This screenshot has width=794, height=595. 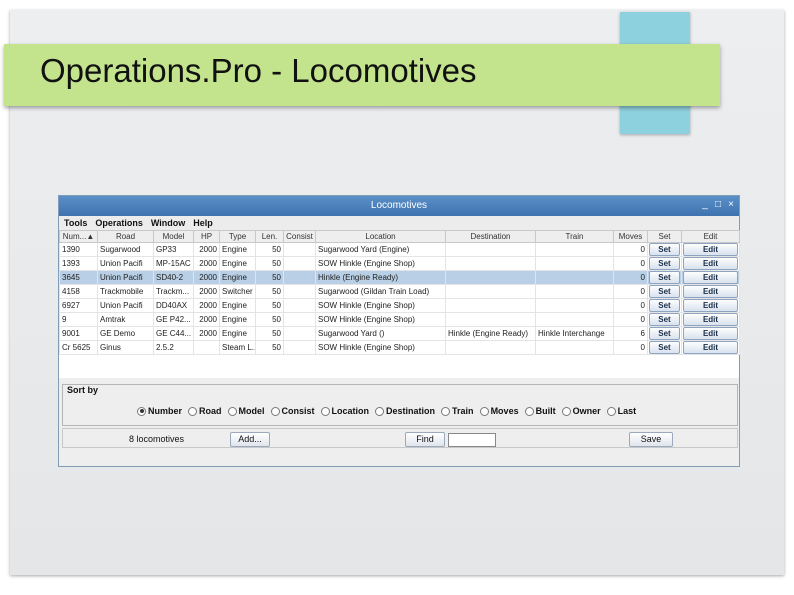 What do you see at coordinates (399, 223) in the screenshot?
I see `menu-bar: Tools Operations Window Help` at bounding box center [399, 223].